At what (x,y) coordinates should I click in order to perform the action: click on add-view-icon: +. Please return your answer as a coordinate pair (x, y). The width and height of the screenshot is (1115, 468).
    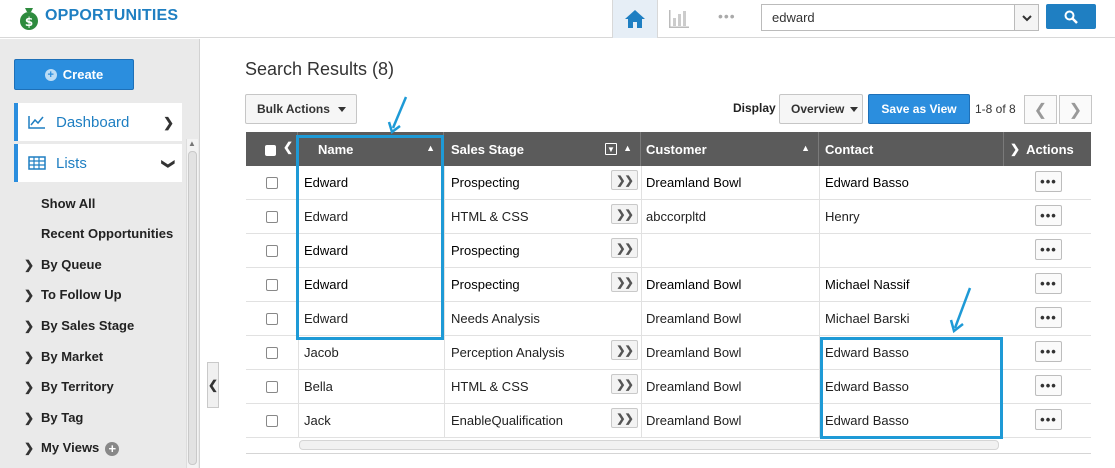
    Looking at the image, I should click on (112, 449).